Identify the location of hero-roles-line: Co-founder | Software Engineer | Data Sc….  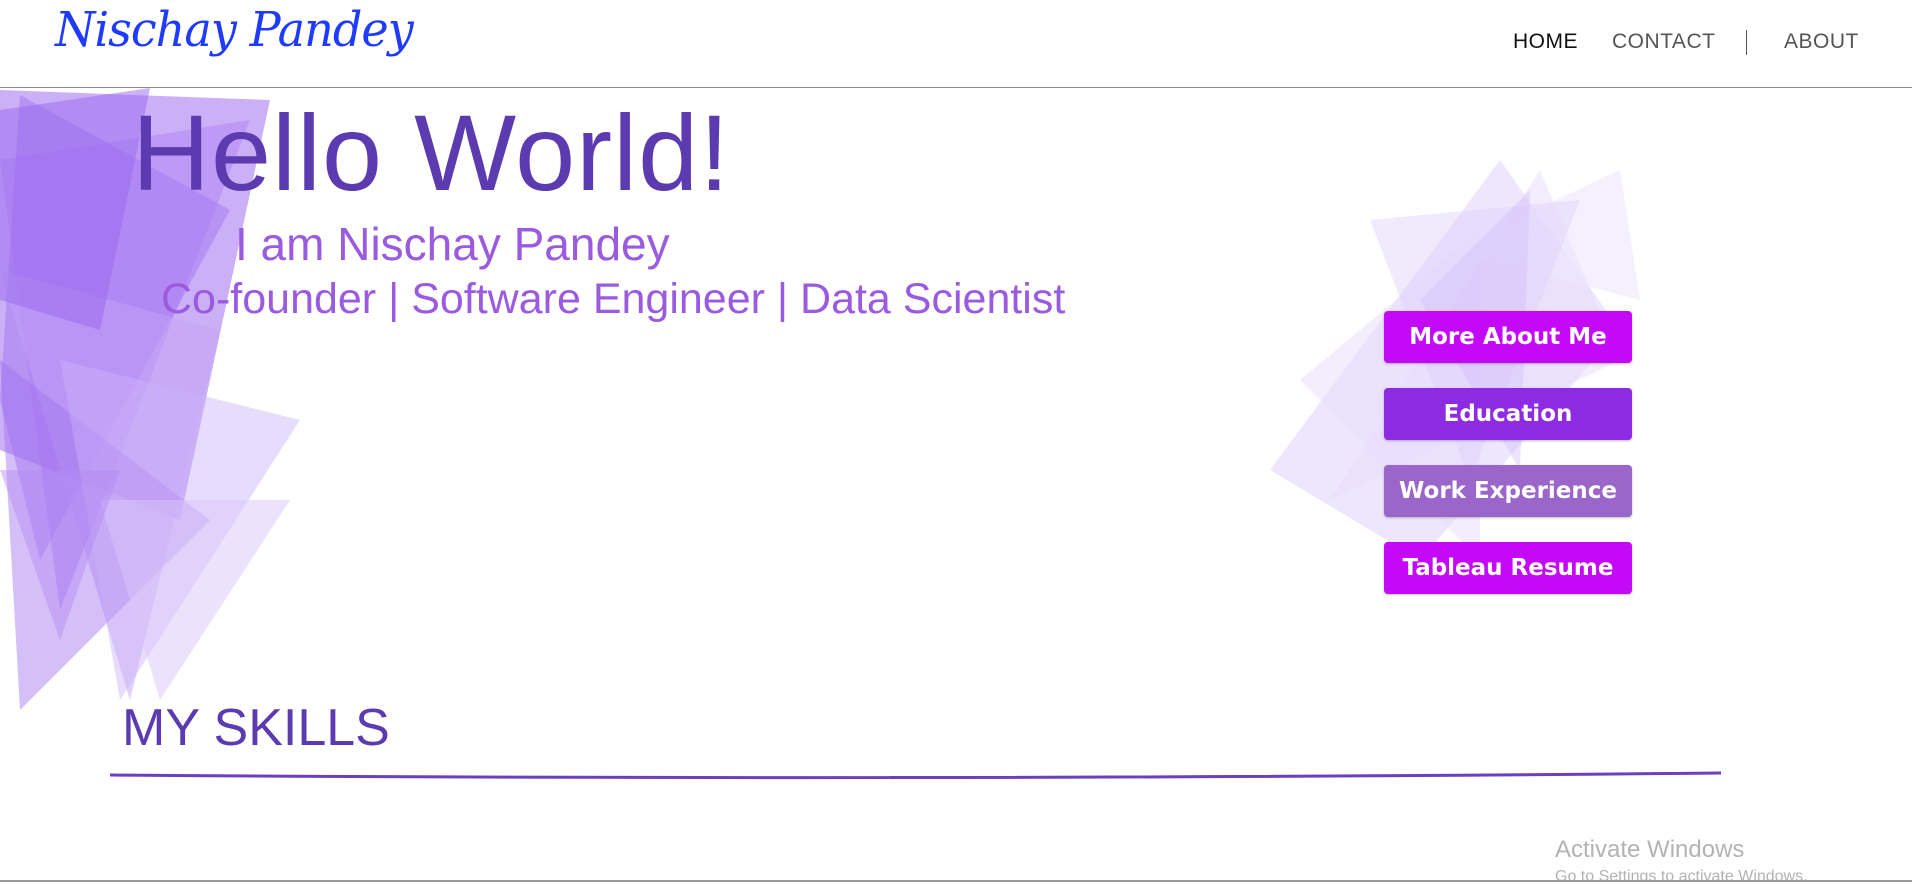
(613, 299).